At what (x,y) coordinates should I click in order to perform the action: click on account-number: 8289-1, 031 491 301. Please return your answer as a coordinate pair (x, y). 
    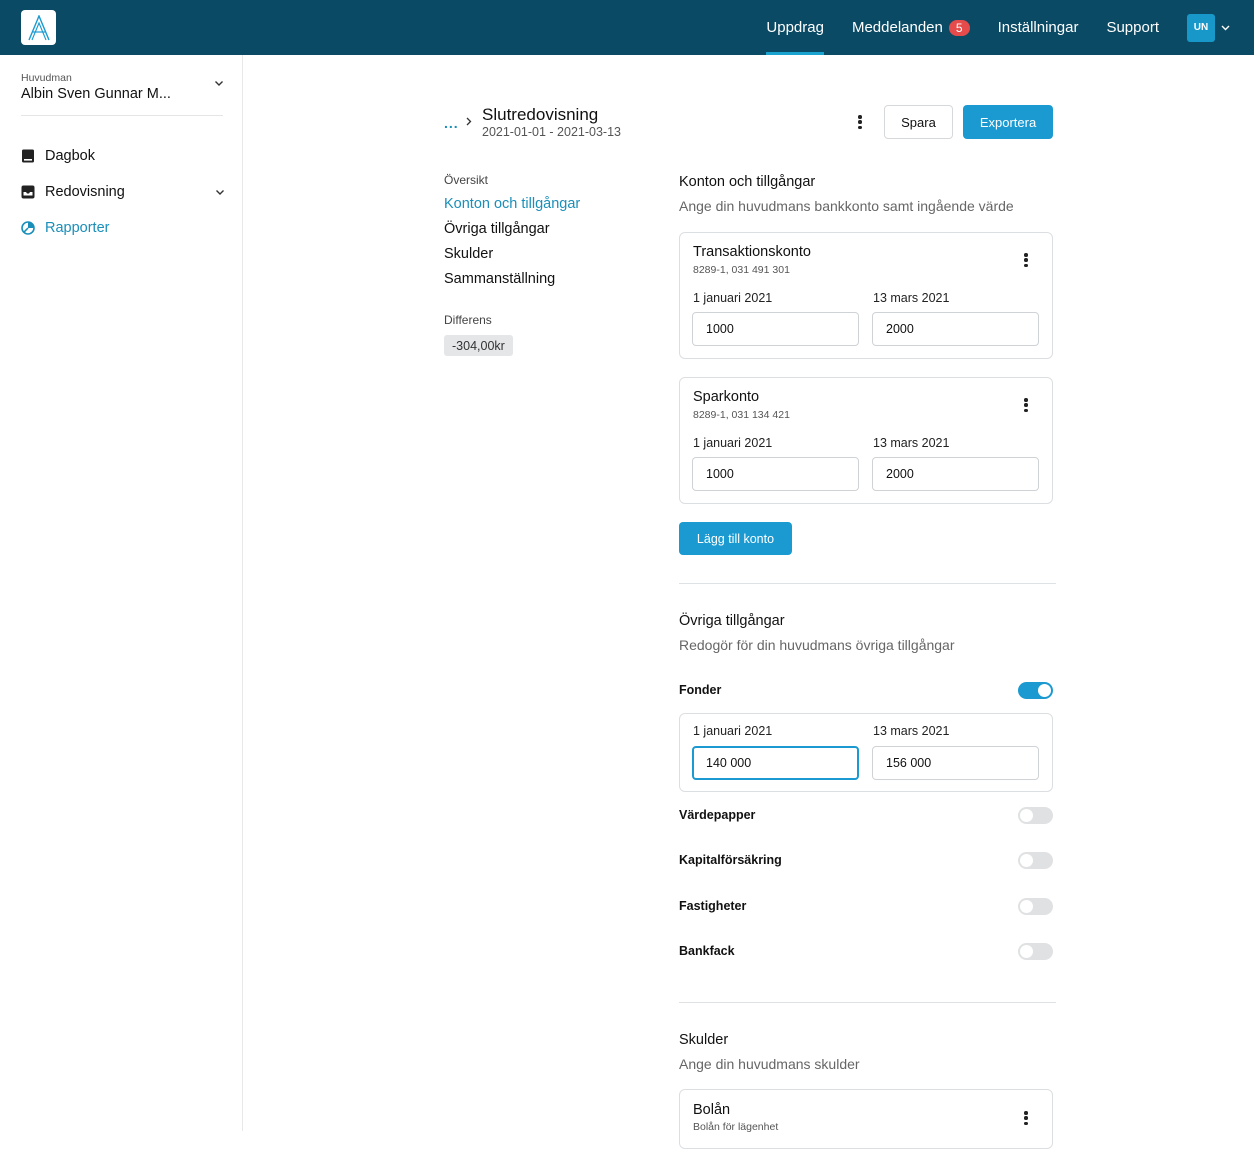
    Looking at the image, I should click on (741, 270).